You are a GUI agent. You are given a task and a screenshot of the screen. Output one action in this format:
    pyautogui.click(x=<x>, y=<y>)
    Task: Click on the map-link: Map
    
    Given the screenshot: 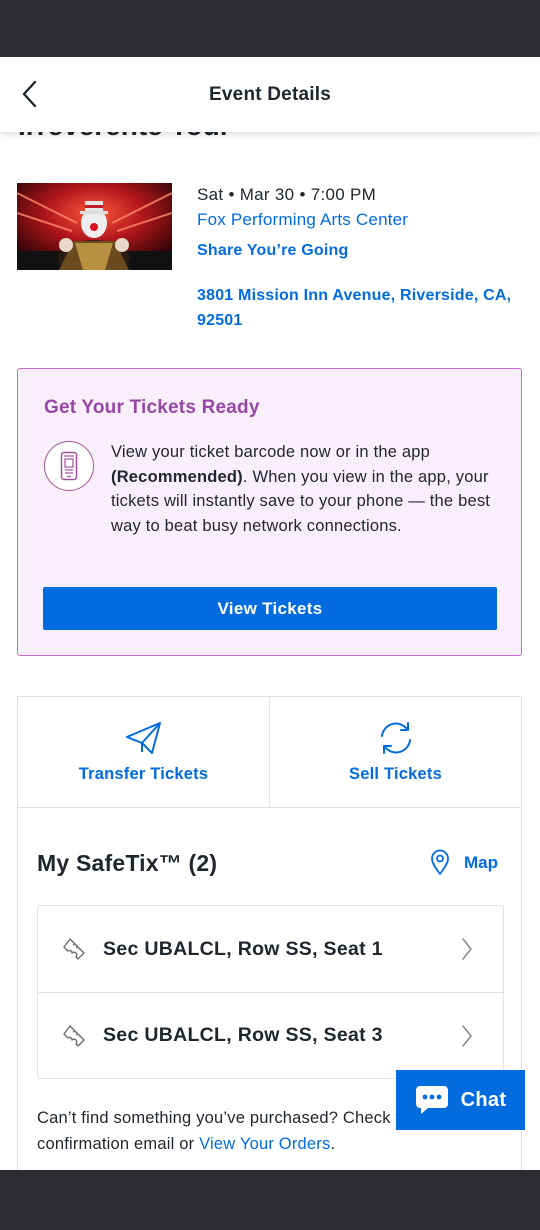 What is the action you would take?
    pyautogui.click(x=464, y=862)
    